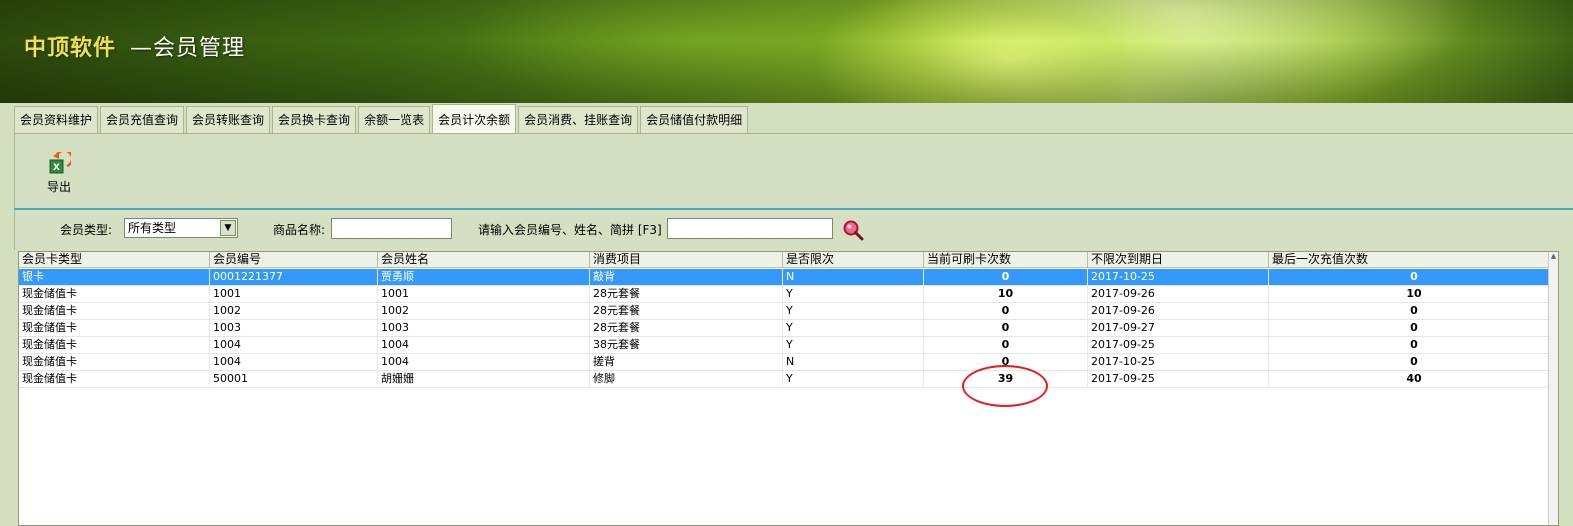  I want to click on cell-consume-item: 38元套餐, so click(686, 345).